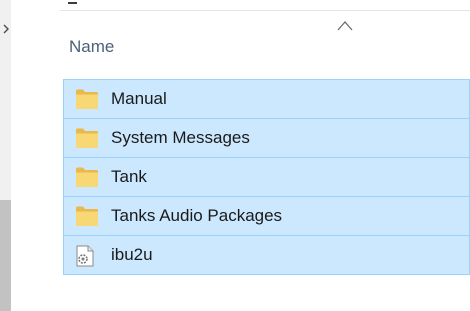 Image resolution: width=470 pixels, height=311 pixels. Describe the element at coordinates (266, 138) in the screenshot. I see `list-item: System Messages` at that location.